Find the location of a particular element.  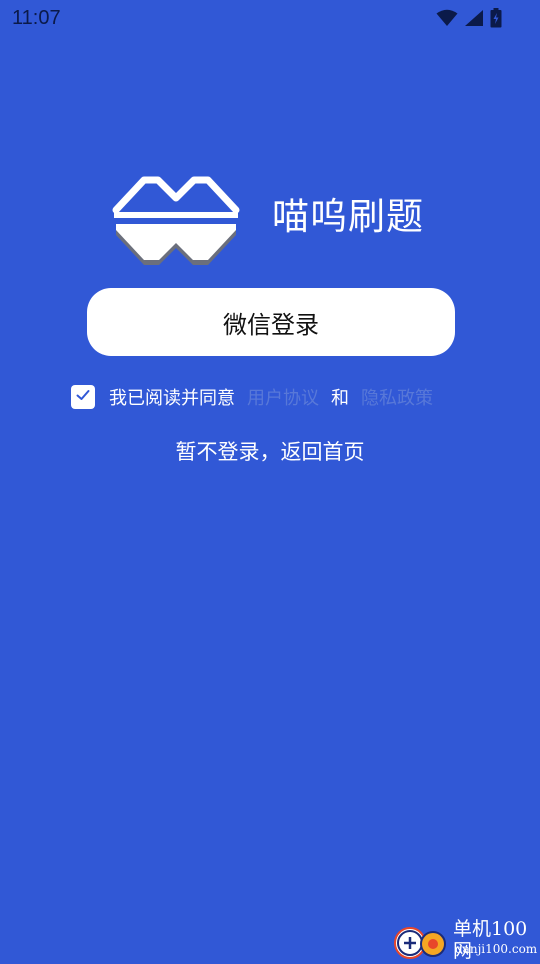

agreement-row: 我已阅读并同意 用户协议 和 隐私政策 is located at coordinates (252, 397).